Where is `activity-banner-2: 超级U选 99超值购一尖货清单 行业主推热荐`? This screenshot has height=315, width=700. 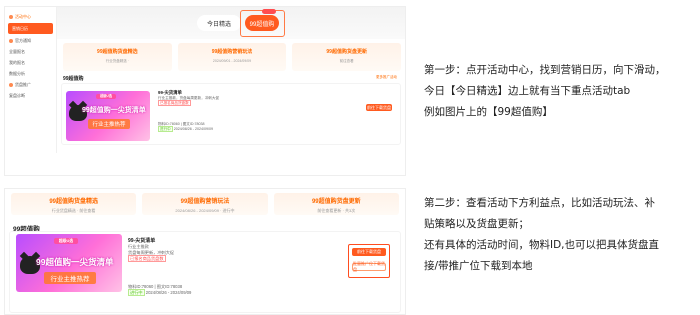 activity-banner-2: 超级U选 99超值购一尖货清单 行业主推热荐 is located at coordinates (69, 263).